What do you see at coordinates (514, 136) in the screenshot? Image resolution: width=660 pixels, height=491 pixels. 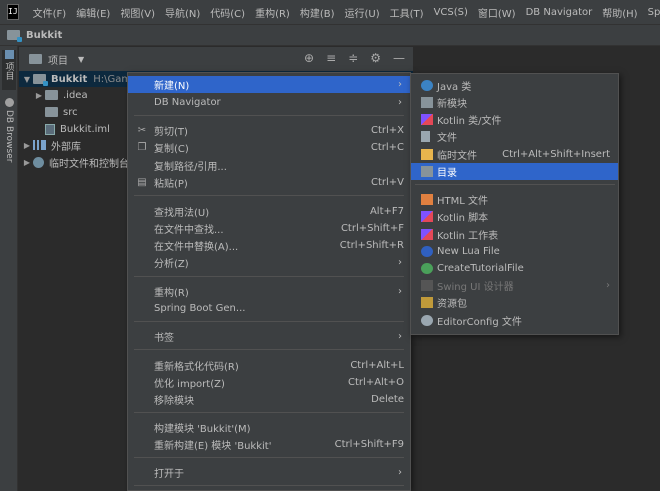 I see `submenu-item-file: 文件` at bounding box center [514, 136].